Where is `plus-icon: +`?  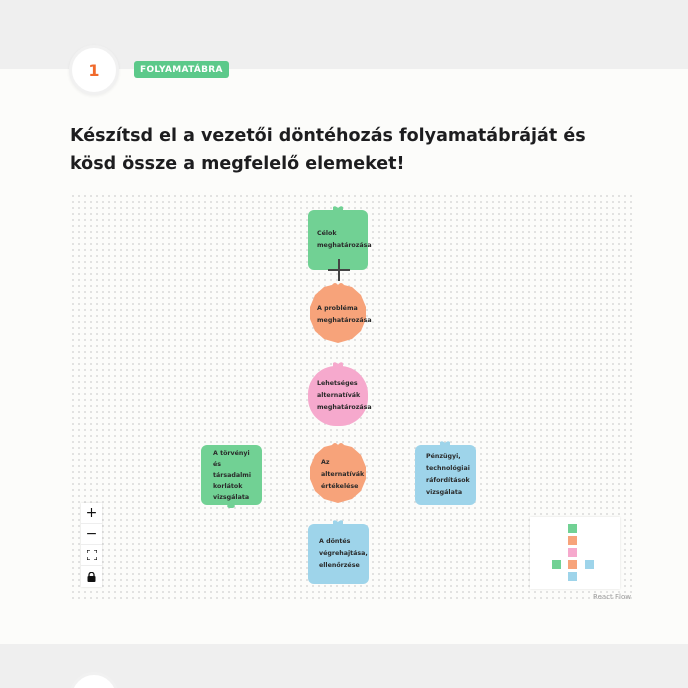
plus-icon: + is located at coordinates (91, 513).